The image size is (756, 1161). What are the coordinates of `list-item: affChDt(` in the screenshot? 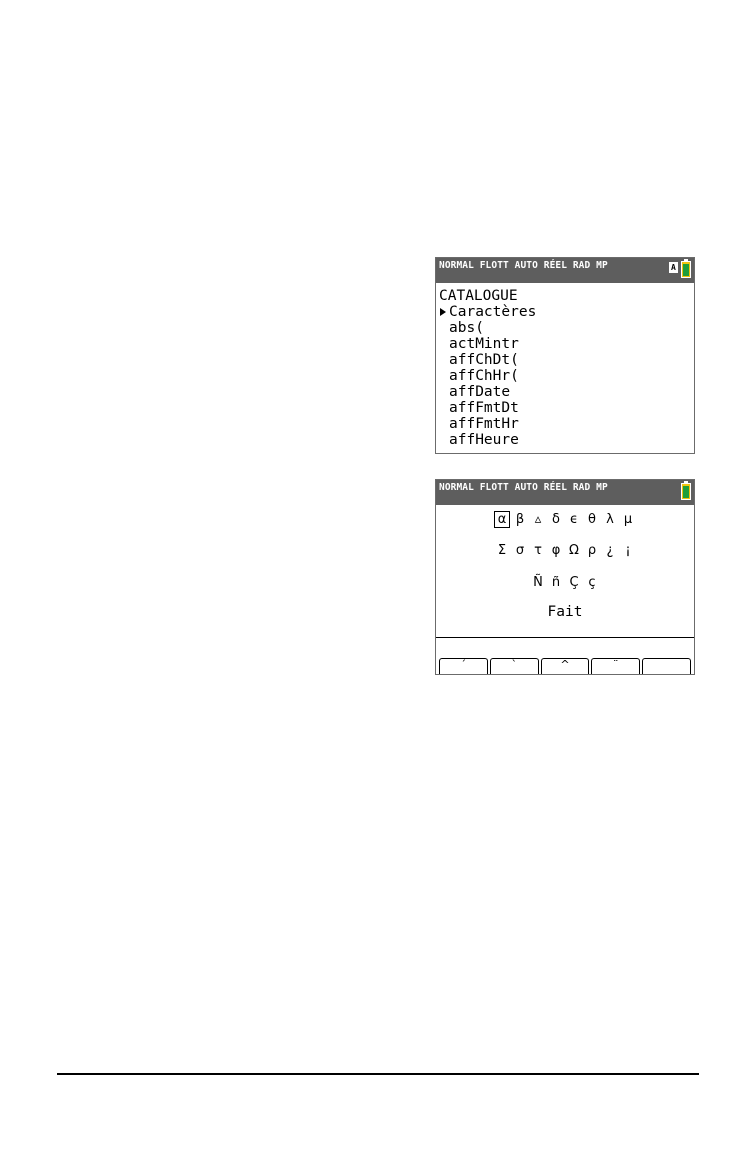 It's located at (487, 360).